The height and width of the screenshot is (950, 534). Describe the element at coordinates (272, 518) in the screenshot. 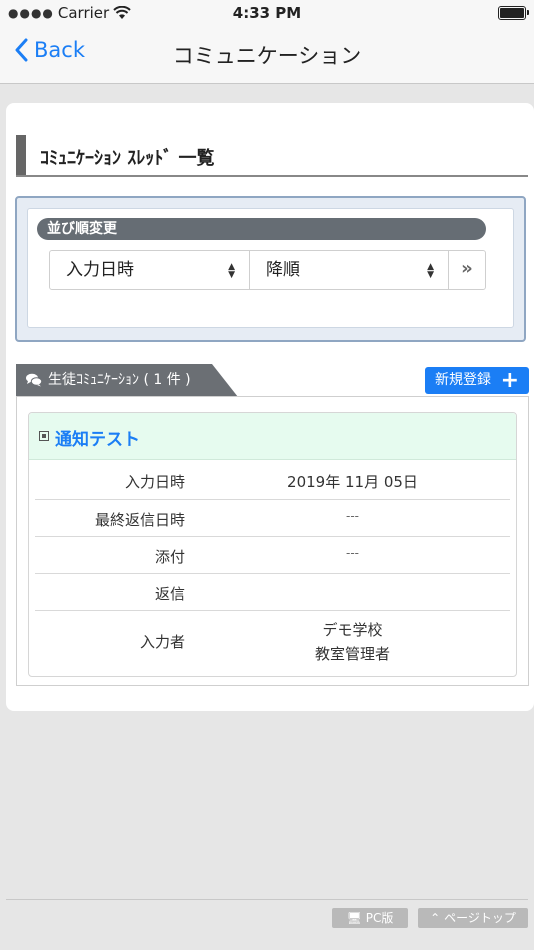

I see `detail-row-last-reply: 最終返信日時 ---` at that location.